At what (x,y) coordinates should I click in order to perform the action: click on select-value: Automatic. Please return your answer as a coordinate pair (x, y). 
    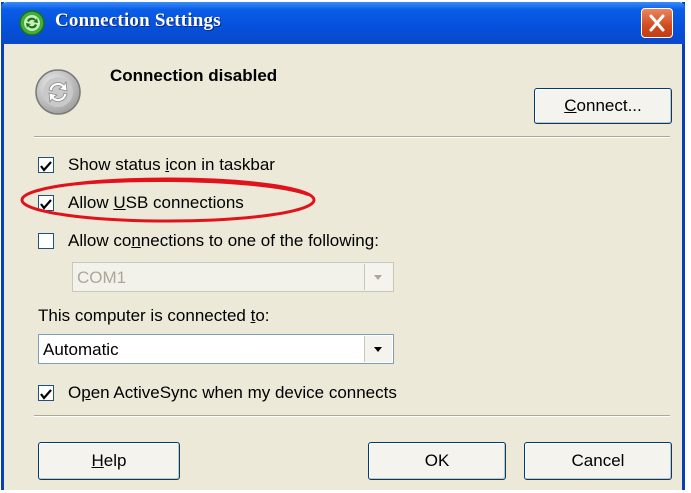
    Looking at the image, I should click on (81, 349).